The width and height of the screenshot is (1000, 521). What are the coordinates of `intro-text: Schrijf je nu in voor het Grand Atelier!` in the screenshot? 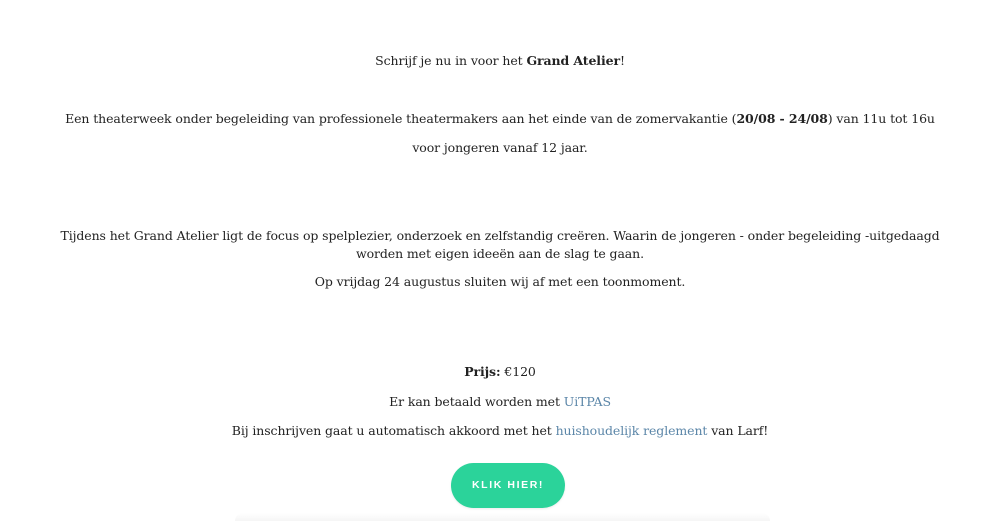 It's located at (500, 61).